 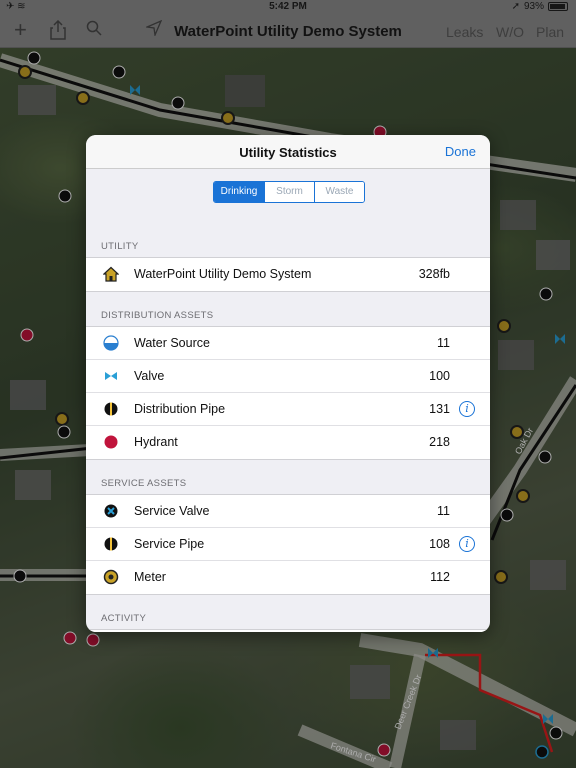 What do you see at coordinates (223, 274) in the screenshot?
I see `row-label: WaterPoint Utility Demo System` at bounding box center [223, 274].